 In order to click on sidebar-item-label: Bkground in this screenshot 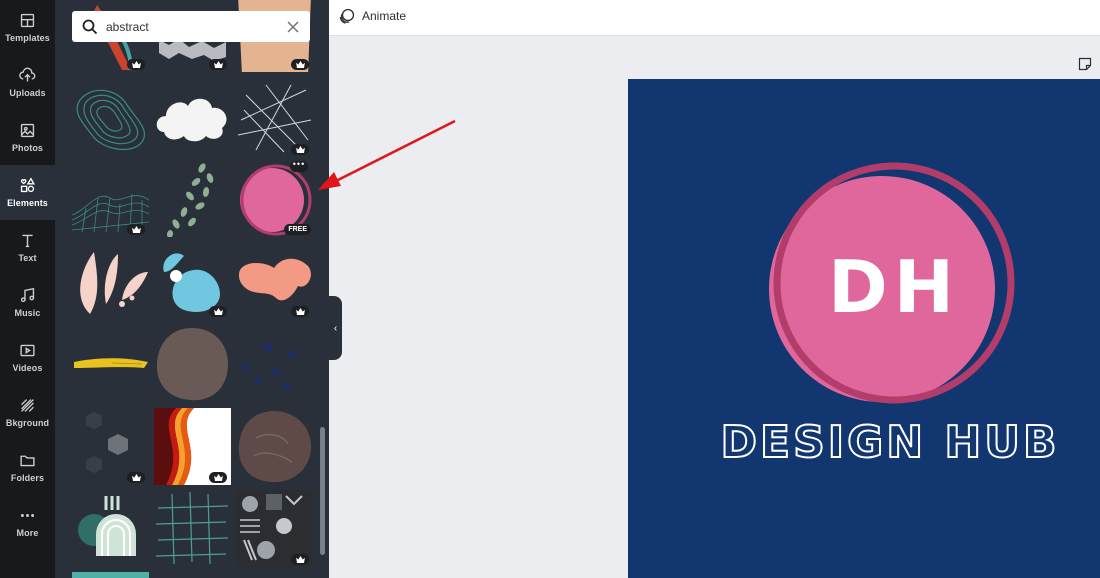, I will do `click(27, 423)`.